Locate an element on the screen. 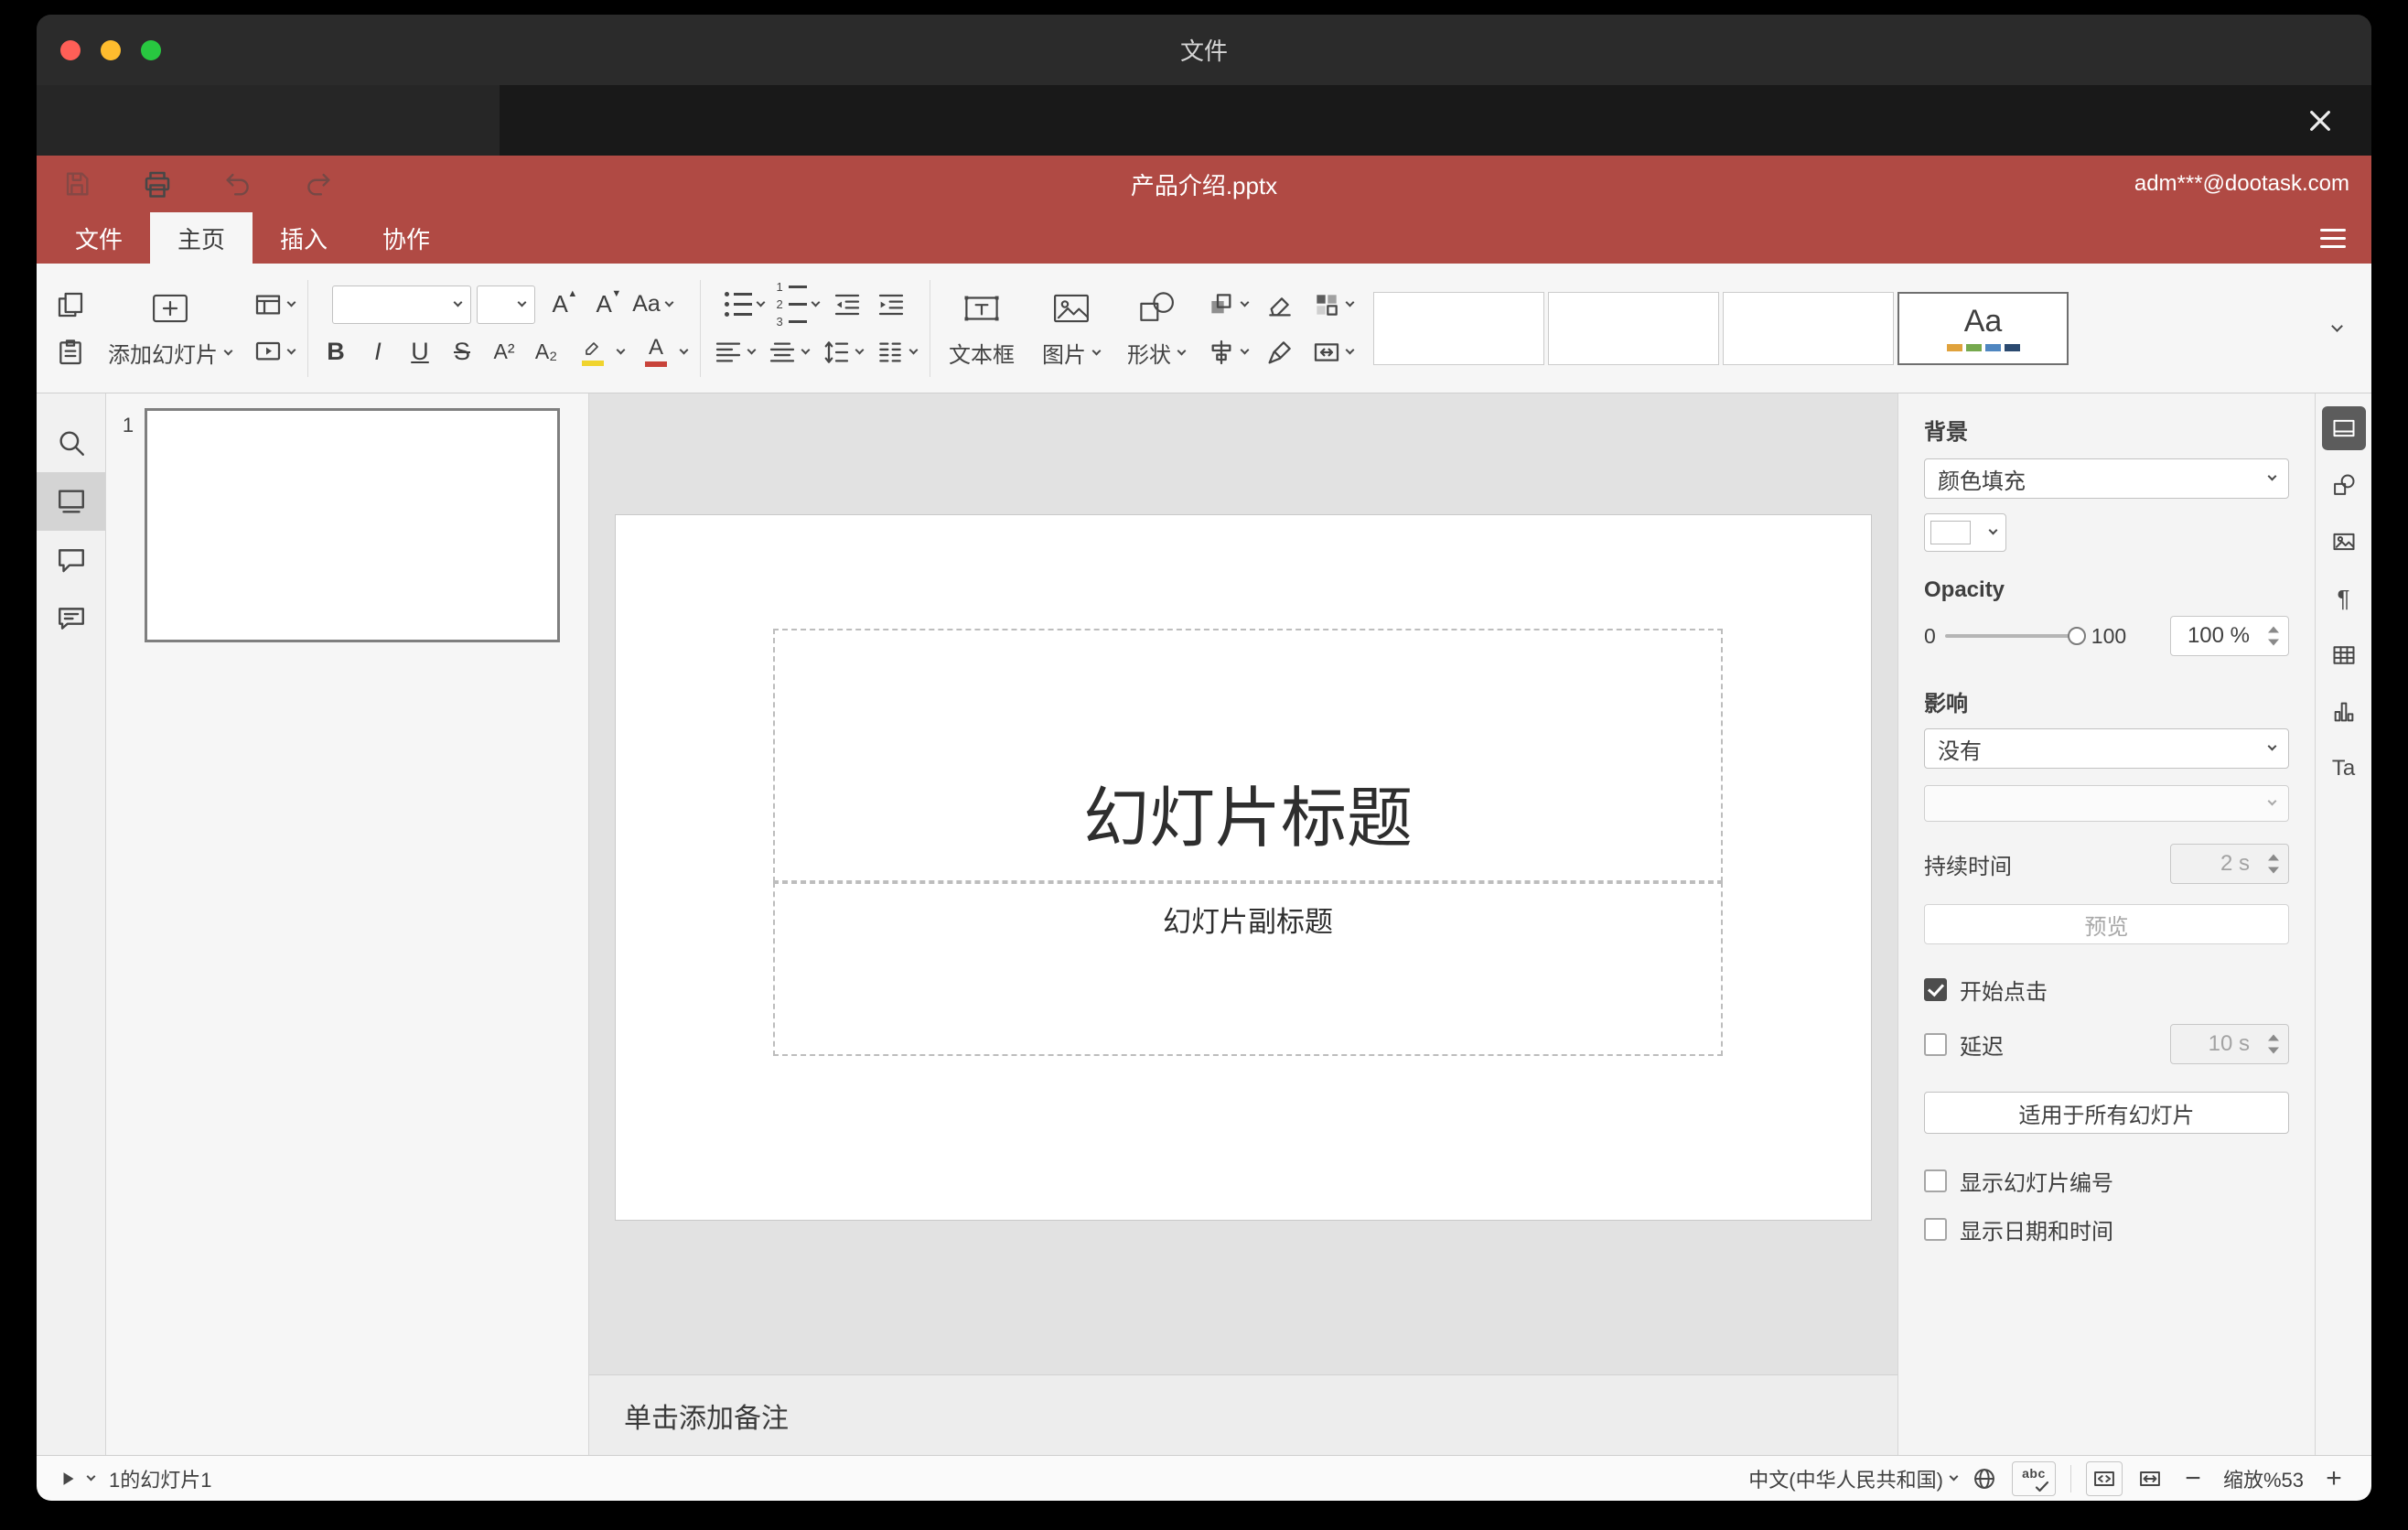 This screenshot has height=1530, width=2408. fill-type-select: 颜色填充 is located at coordinates (2106, 478).